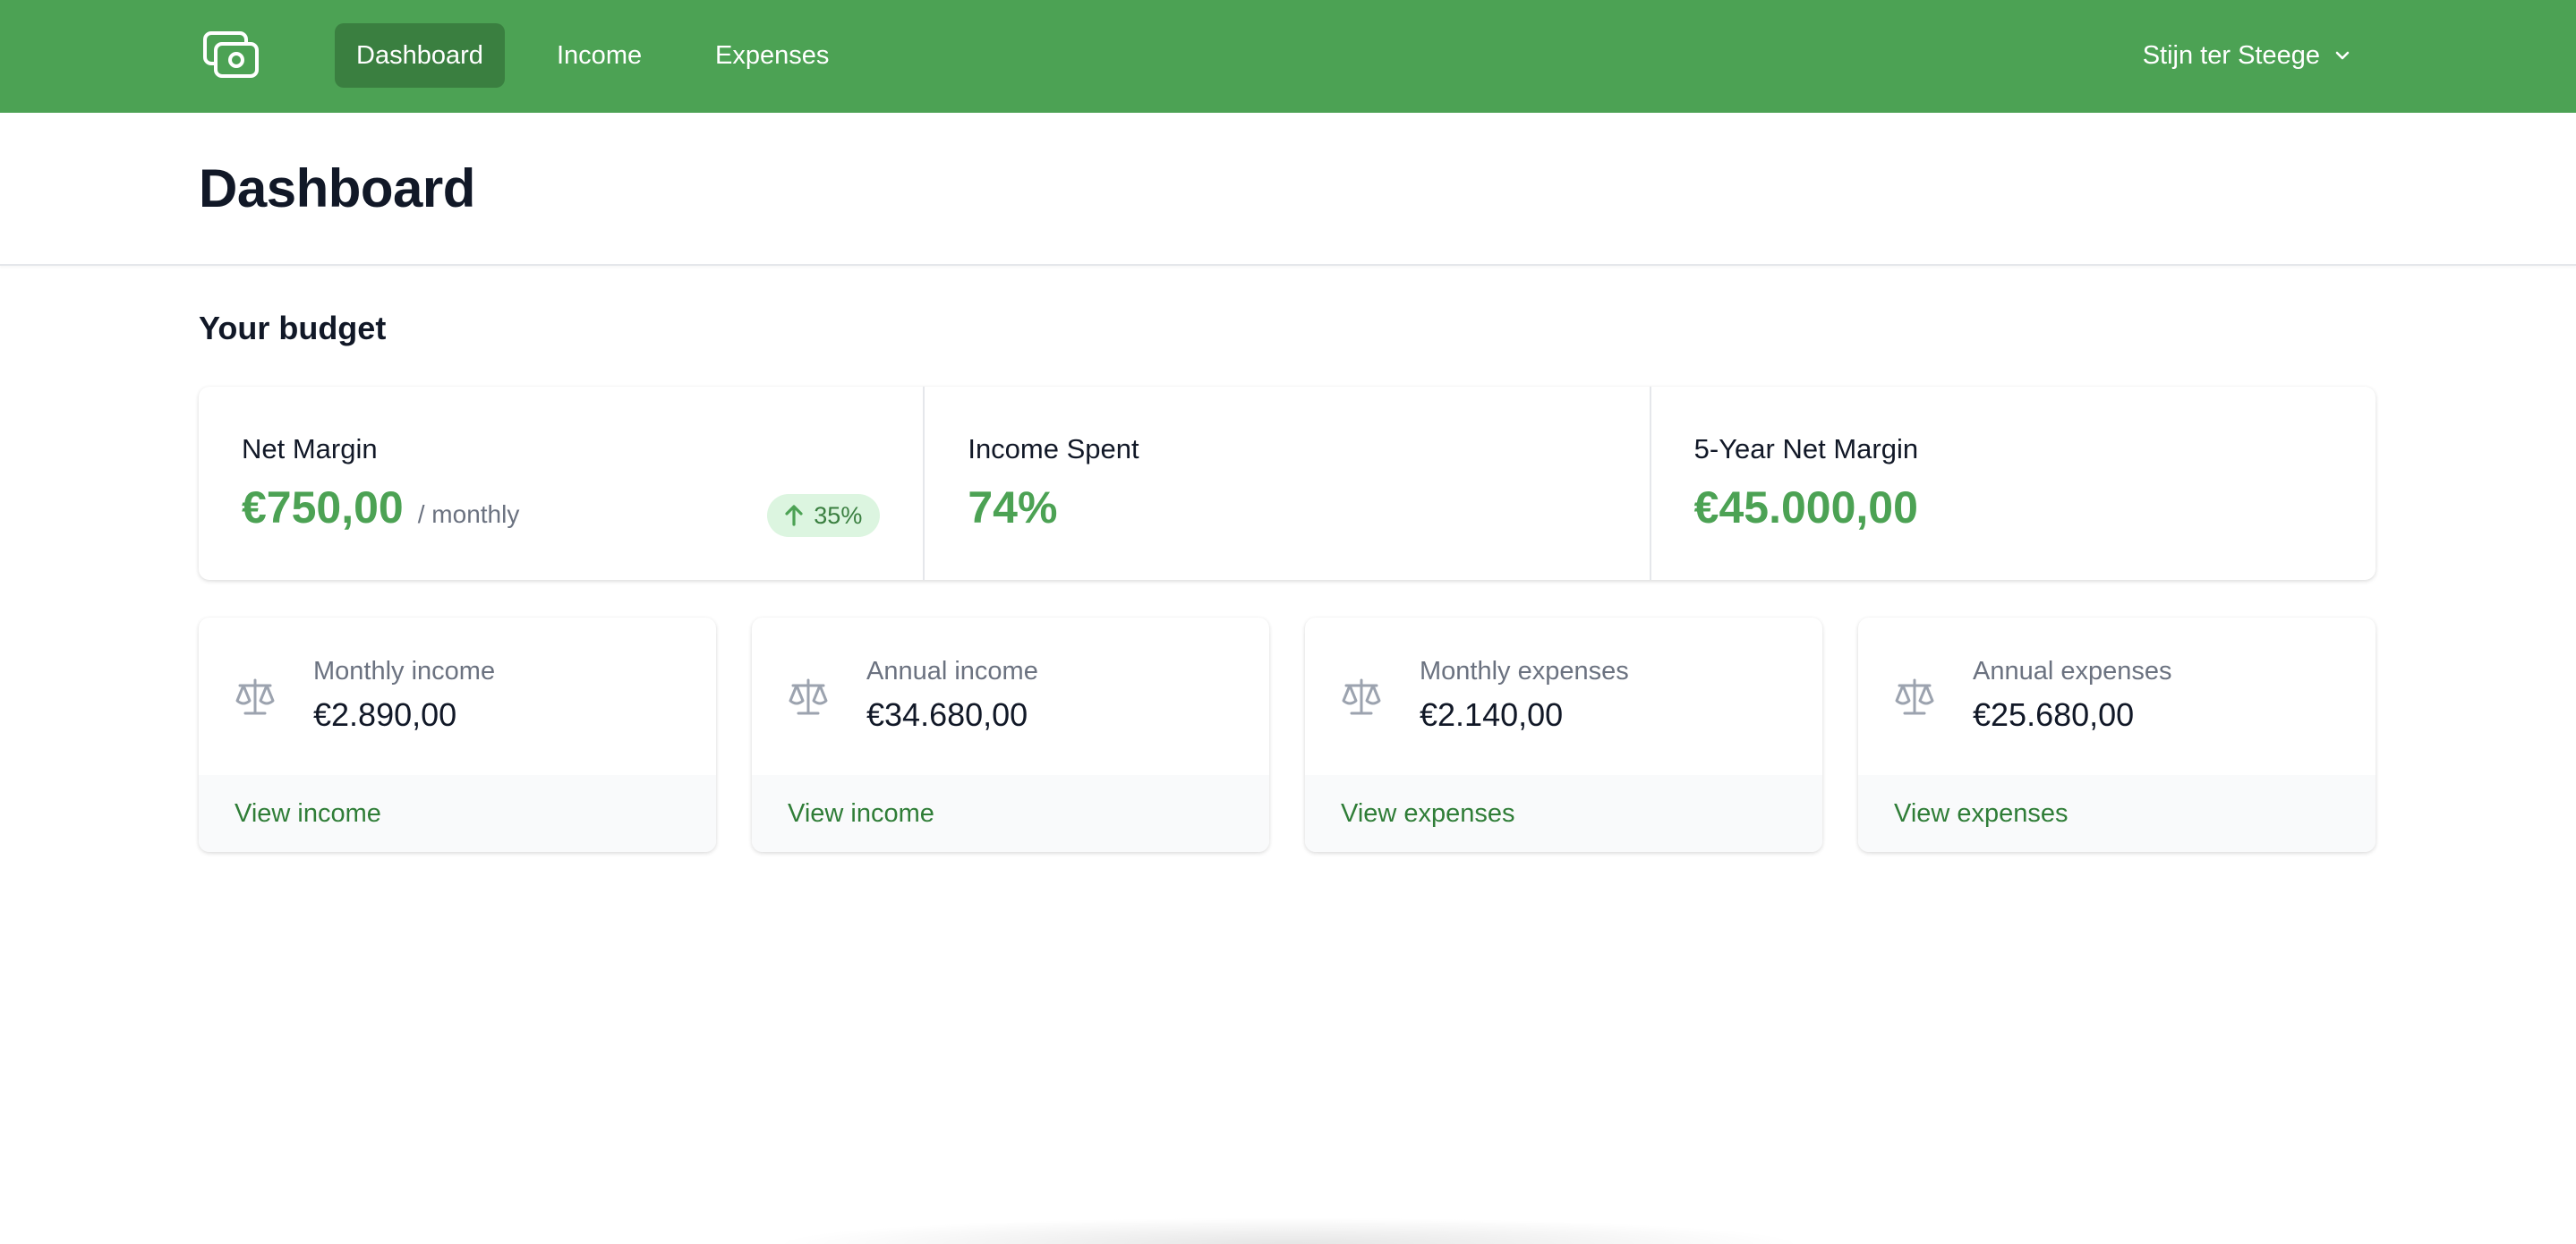  I want to click on stat-label: Net Margin, so click(310, 449).